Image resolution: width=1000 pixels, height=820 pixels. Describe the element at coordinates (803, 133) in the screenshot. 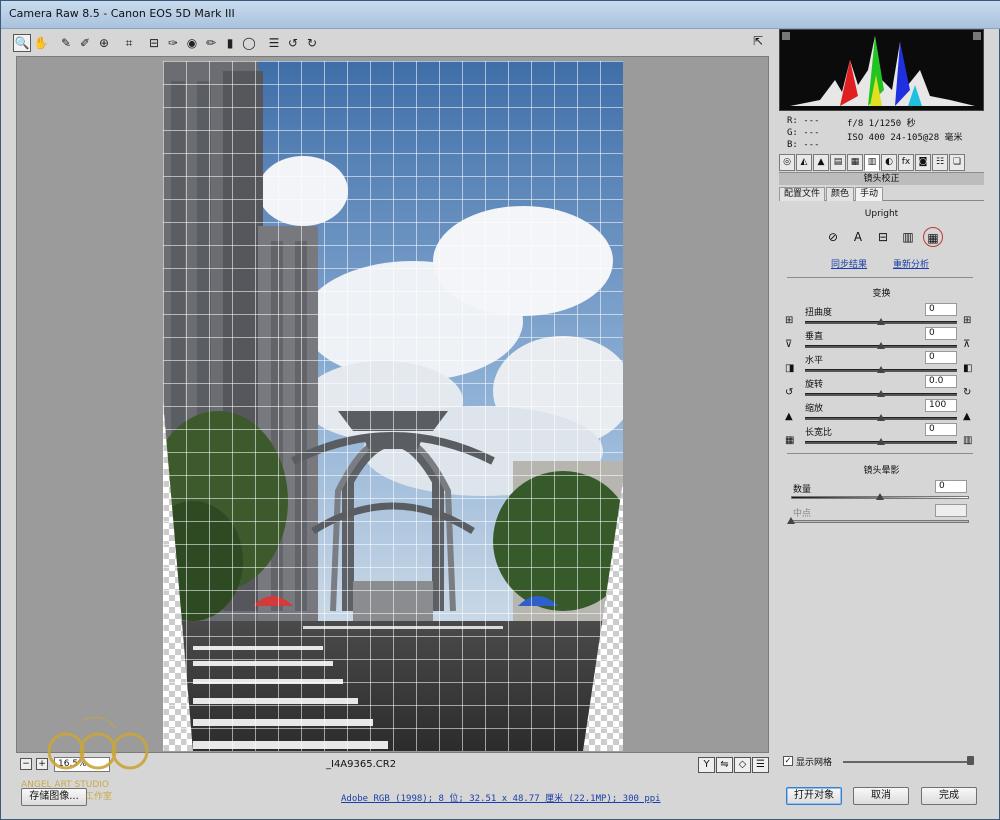

I see `green-readout: G: ---` at that location.